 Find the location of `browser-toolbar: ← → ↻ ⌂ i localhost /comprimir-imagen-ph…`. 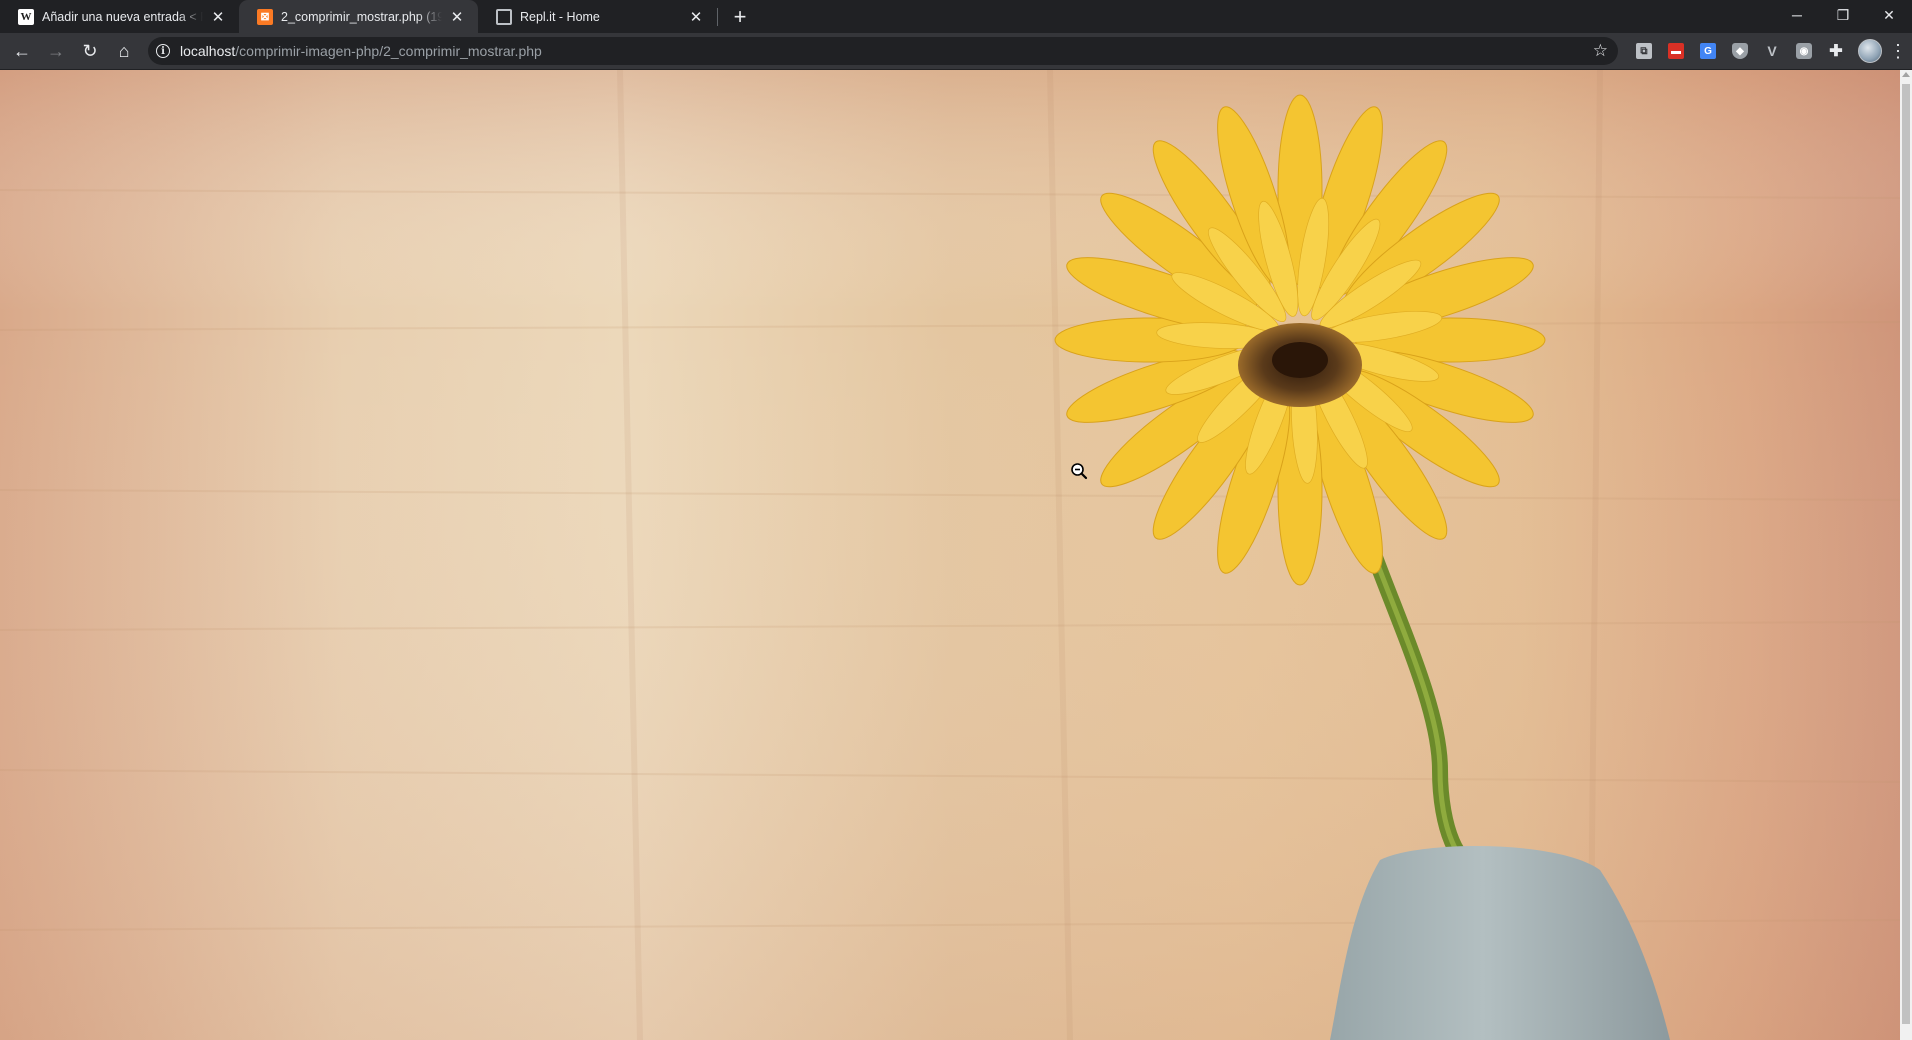

browser-toolbar: ← → ↻ ⌂ i localhost /comprimir-imagen-ph… is located at coordinates (956, 51).